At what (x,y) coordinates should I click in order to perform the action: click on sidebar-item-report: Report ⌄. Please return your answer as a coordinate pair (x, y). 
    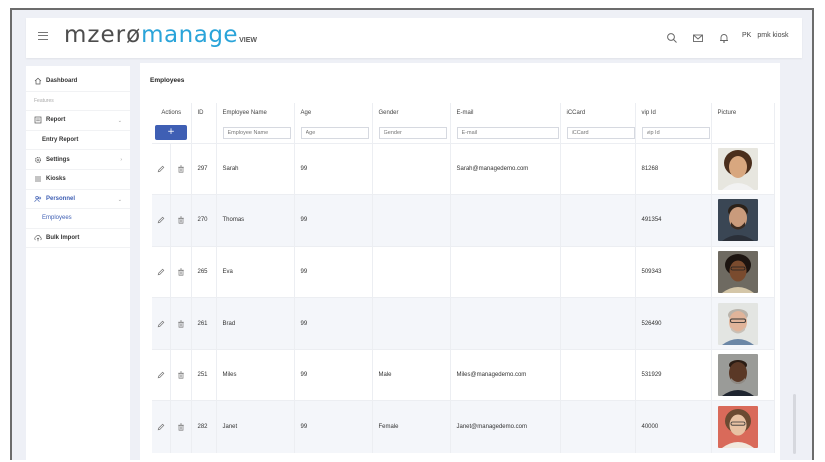
    Looking at the image, I should click on (78, 121).